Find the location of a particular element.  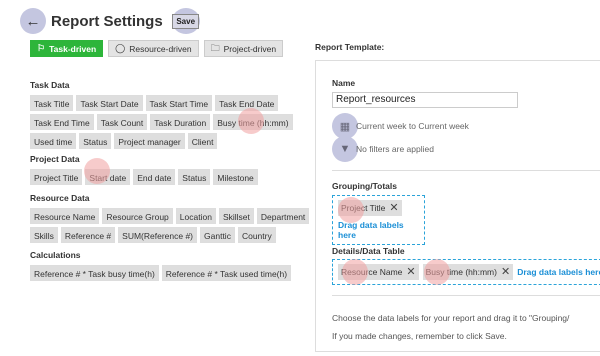

header: ← Report Settings Save is located at coordinates (110, 21).